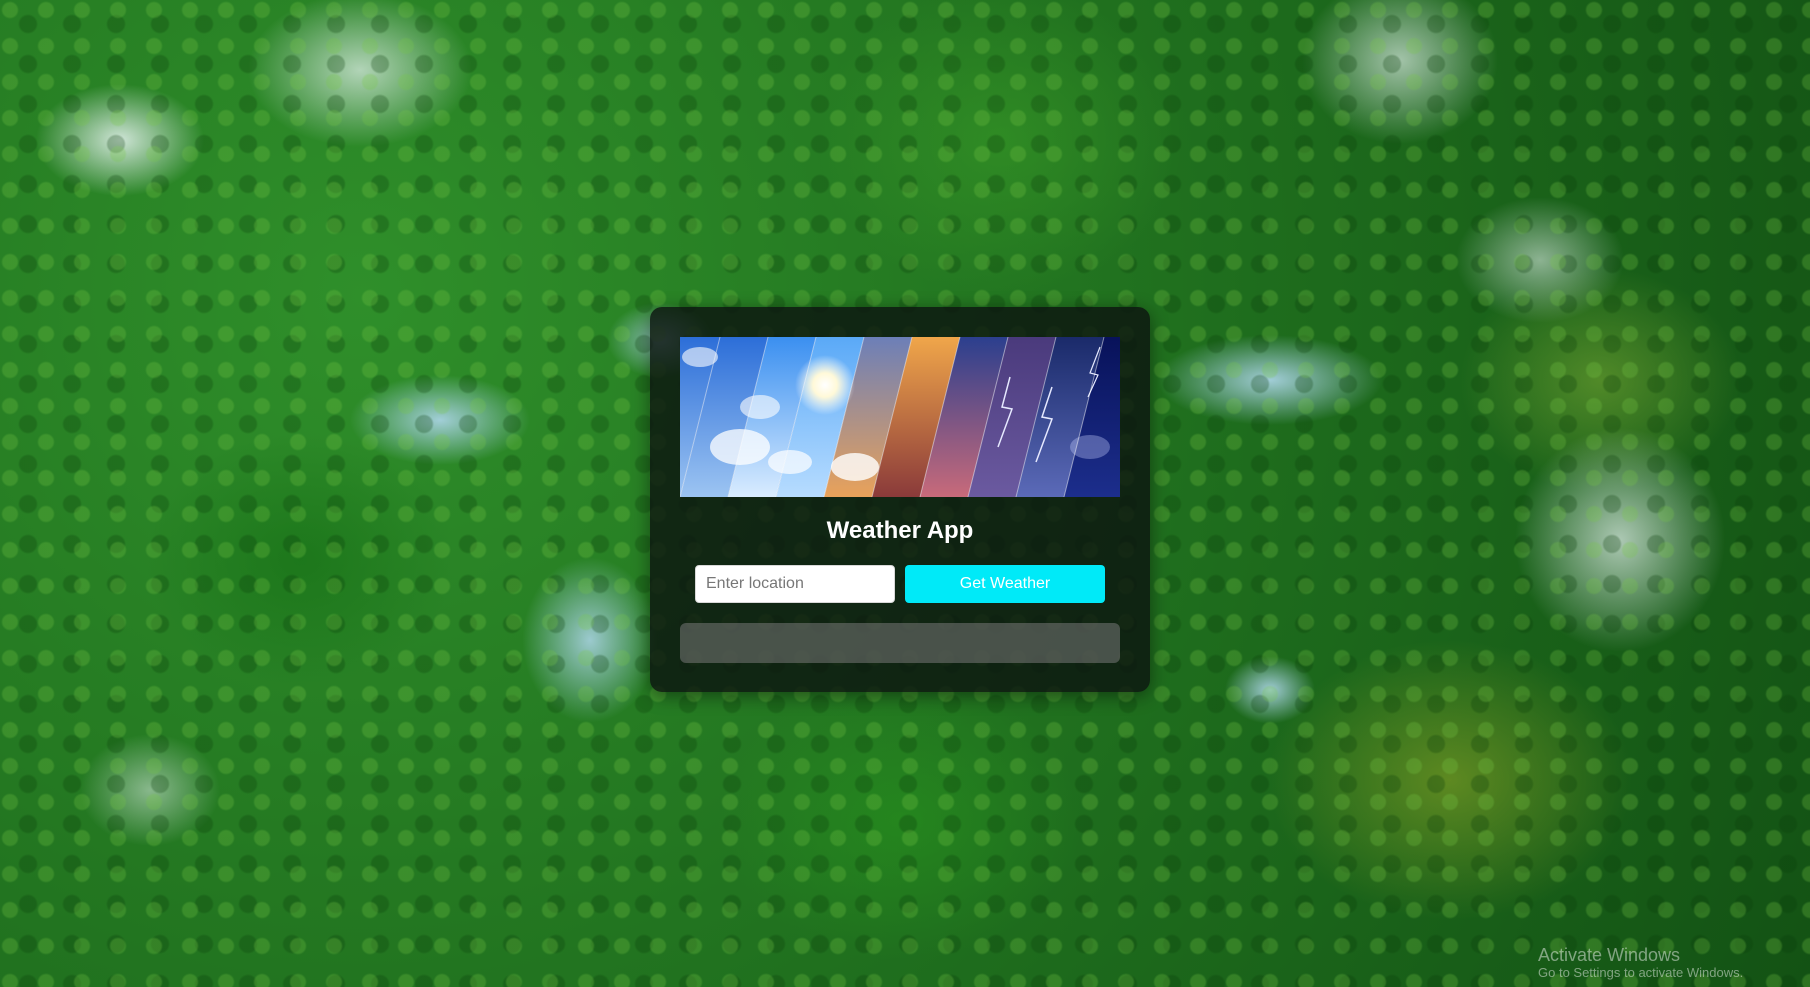 The width and height of the screenshot is (1810, 987). What do you see at coordinates (795, 584) in the screenshot?
I see `location-input` at bounding box center [795, 584].